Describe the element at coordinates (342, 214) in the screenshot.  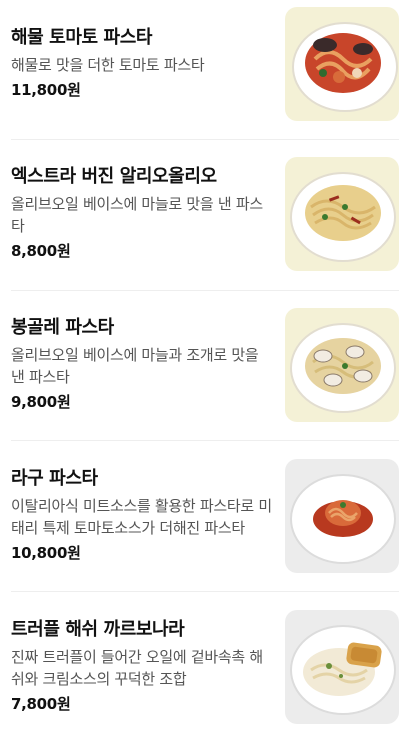
I see `aglio-olio-pasta-image` at that location.